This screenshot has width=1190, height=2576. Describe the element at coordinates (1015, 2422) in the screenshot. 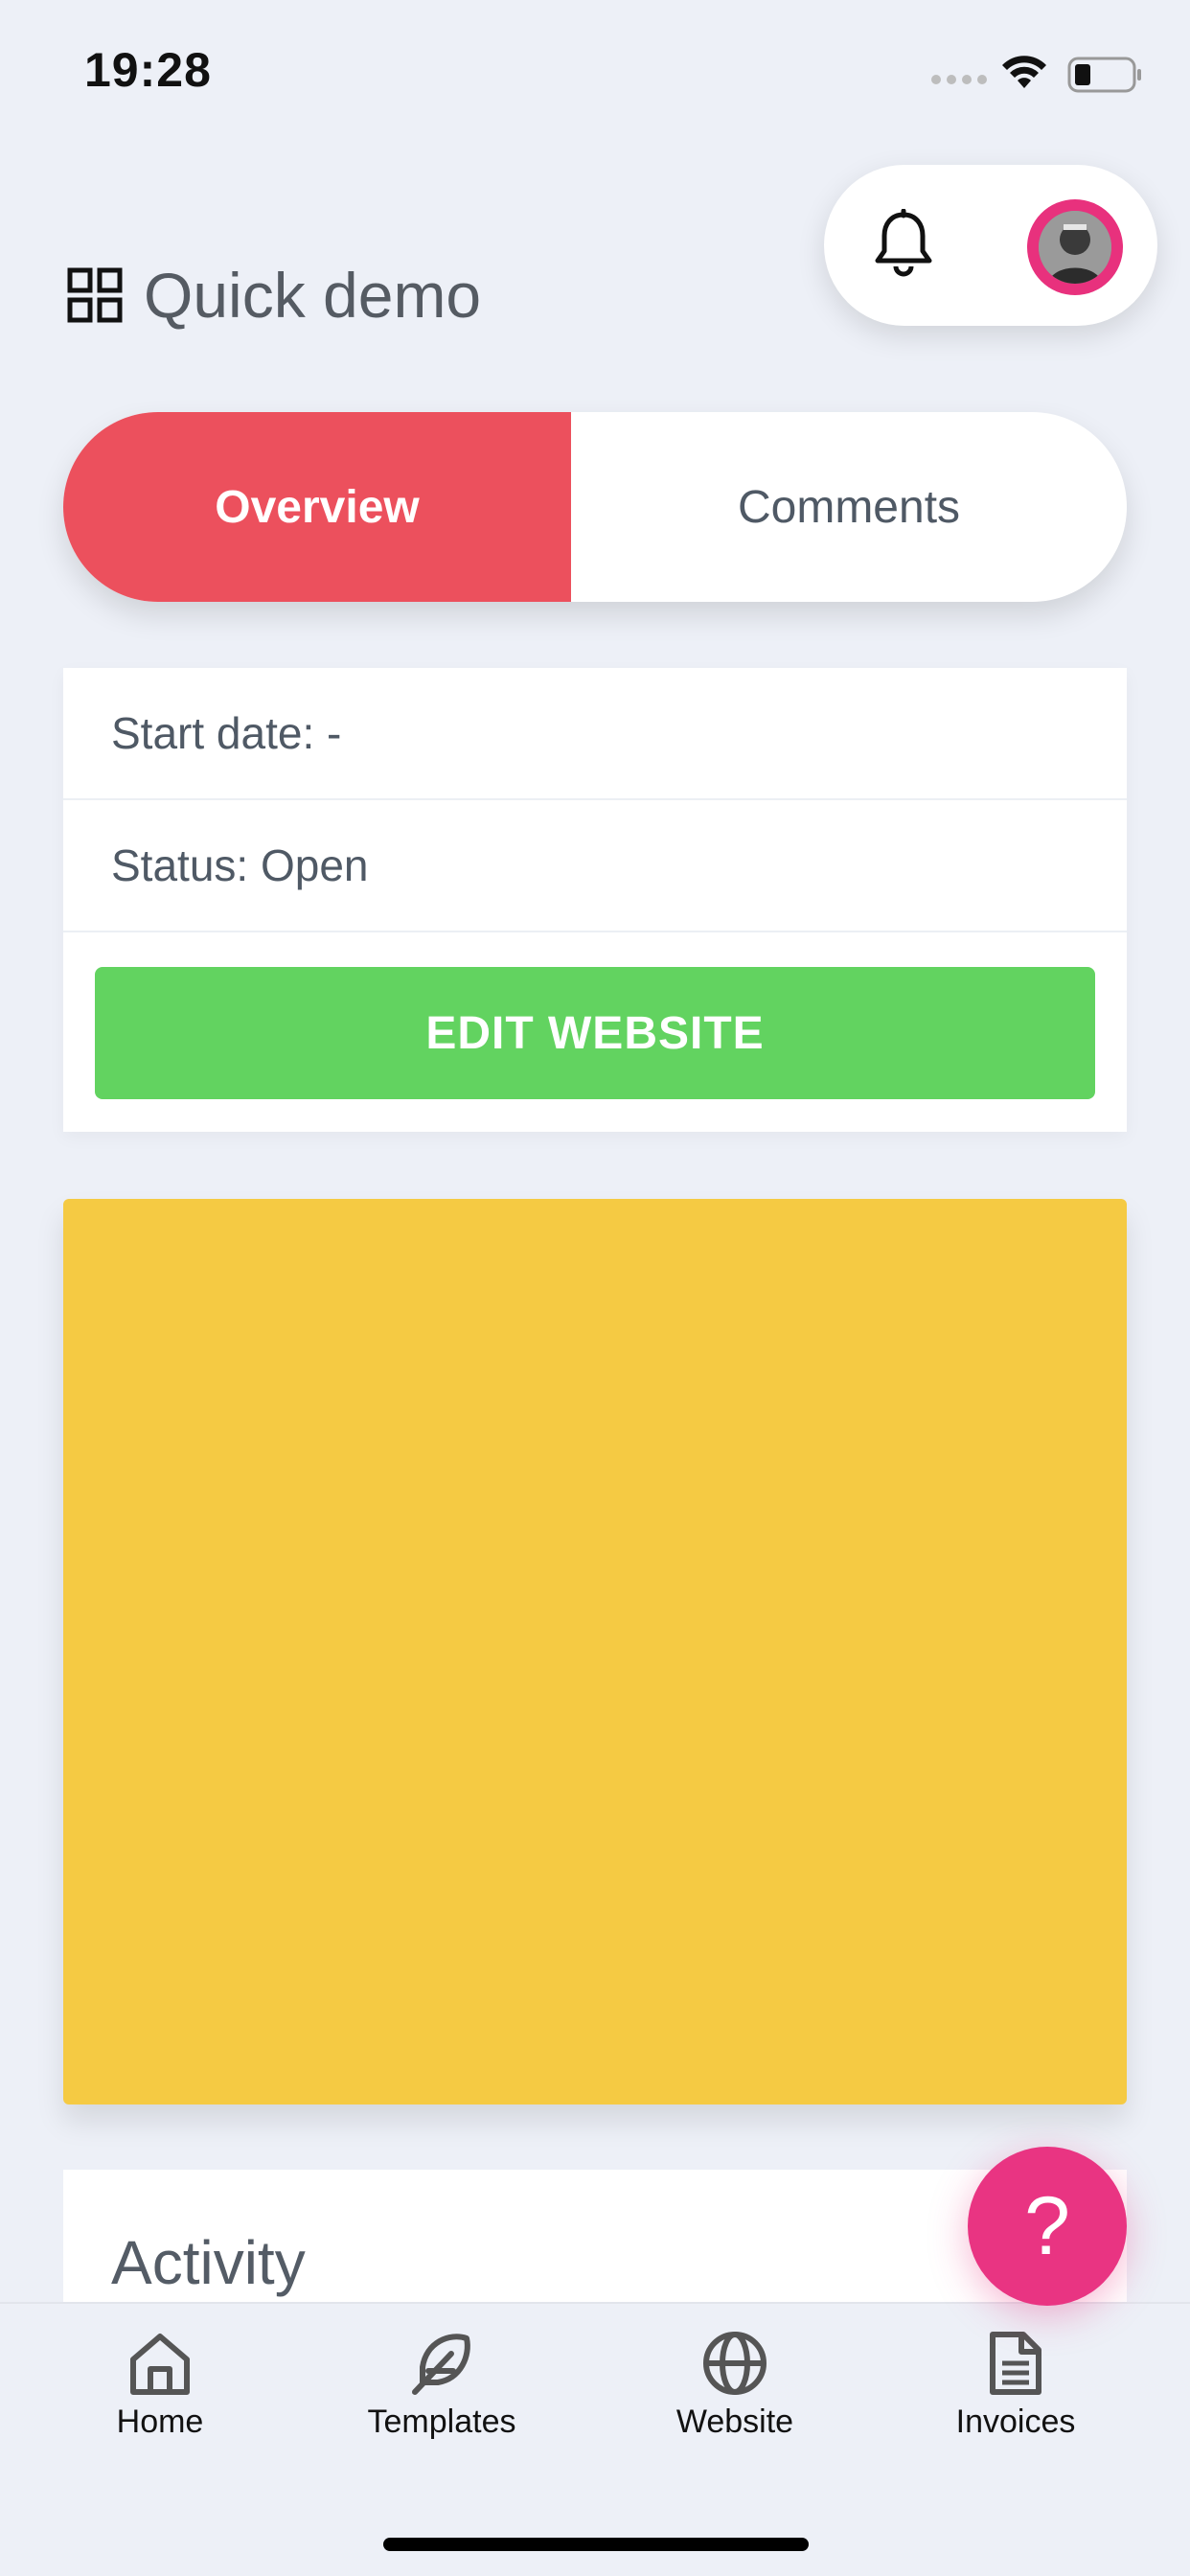

I see `nav-invoices-label: Invoices` at that location.